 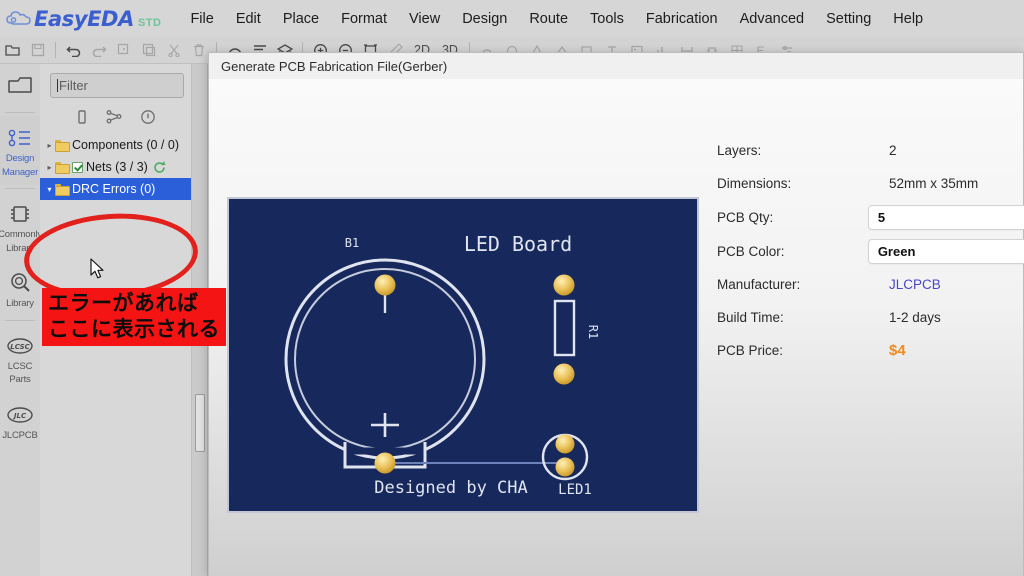 What do you see at coordinates (73, 50) in the screenshot?
I see `undo-icon` at bounding box center [73, 50].